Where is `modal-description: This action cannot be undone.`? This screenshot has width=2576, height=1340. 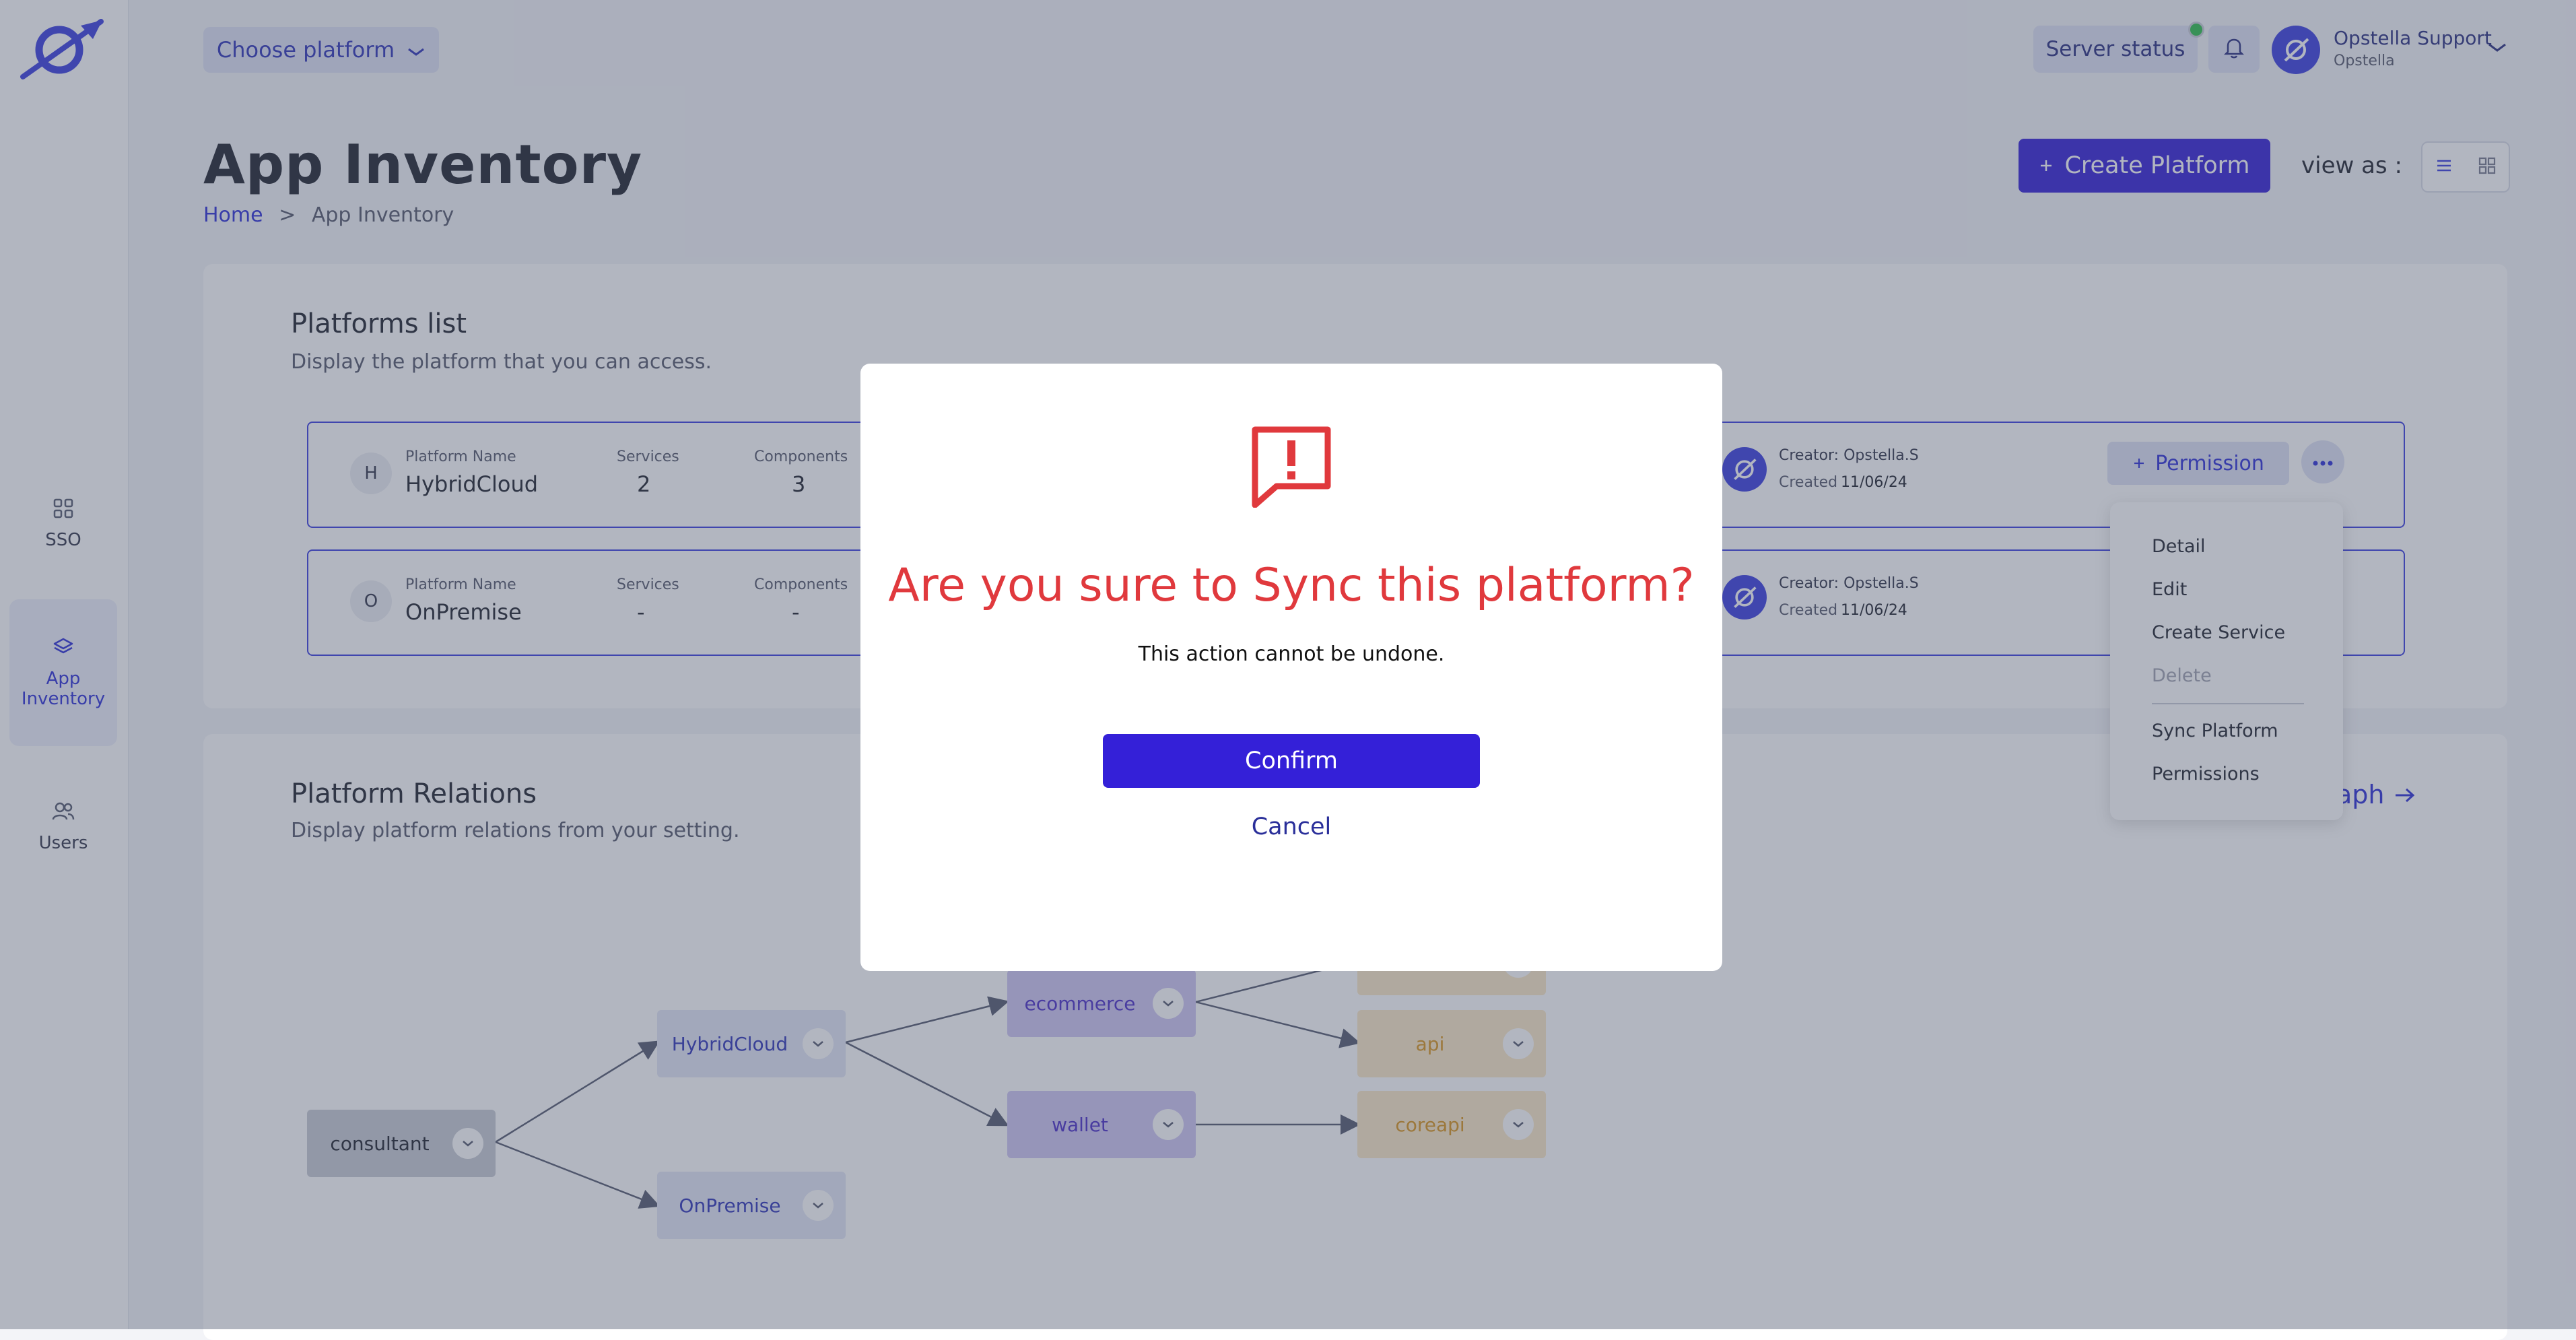 modal-description: This action cannot be undone. is located at coordinates (1291, 654).